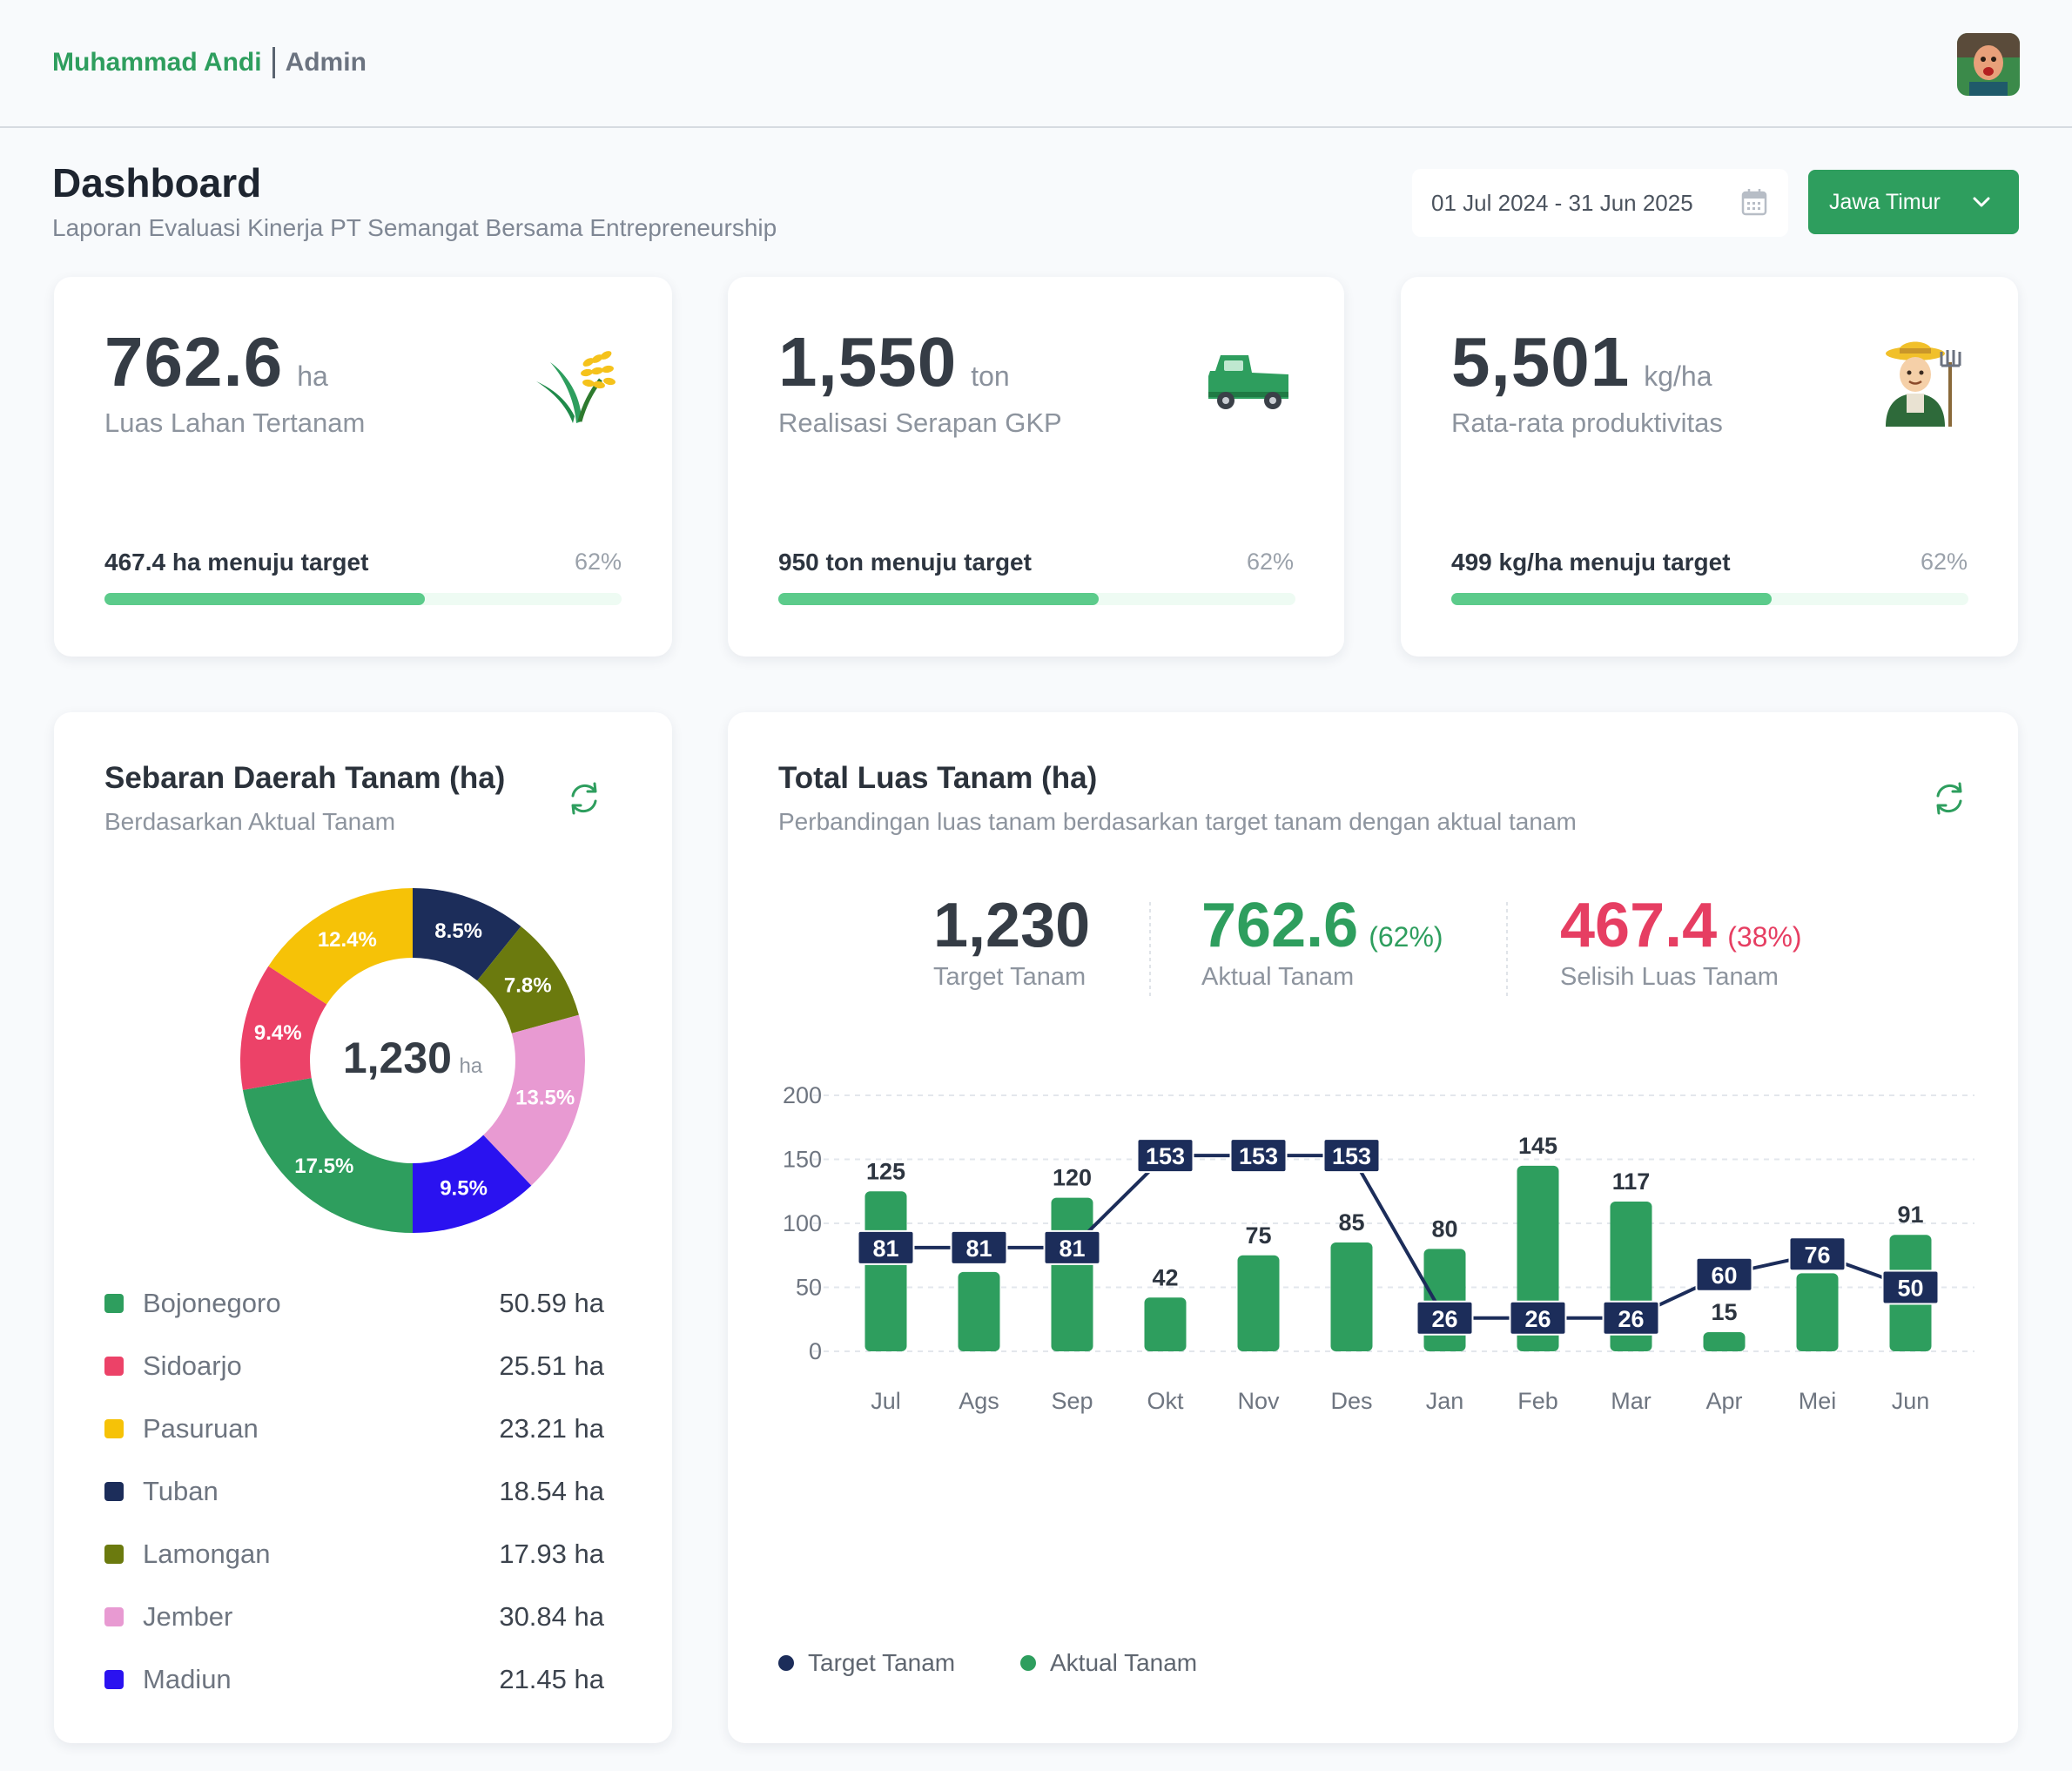  Describe the element at coordinates (397, 1058) in the screenshot. I see `donut-center-value: 1,230` at that location.